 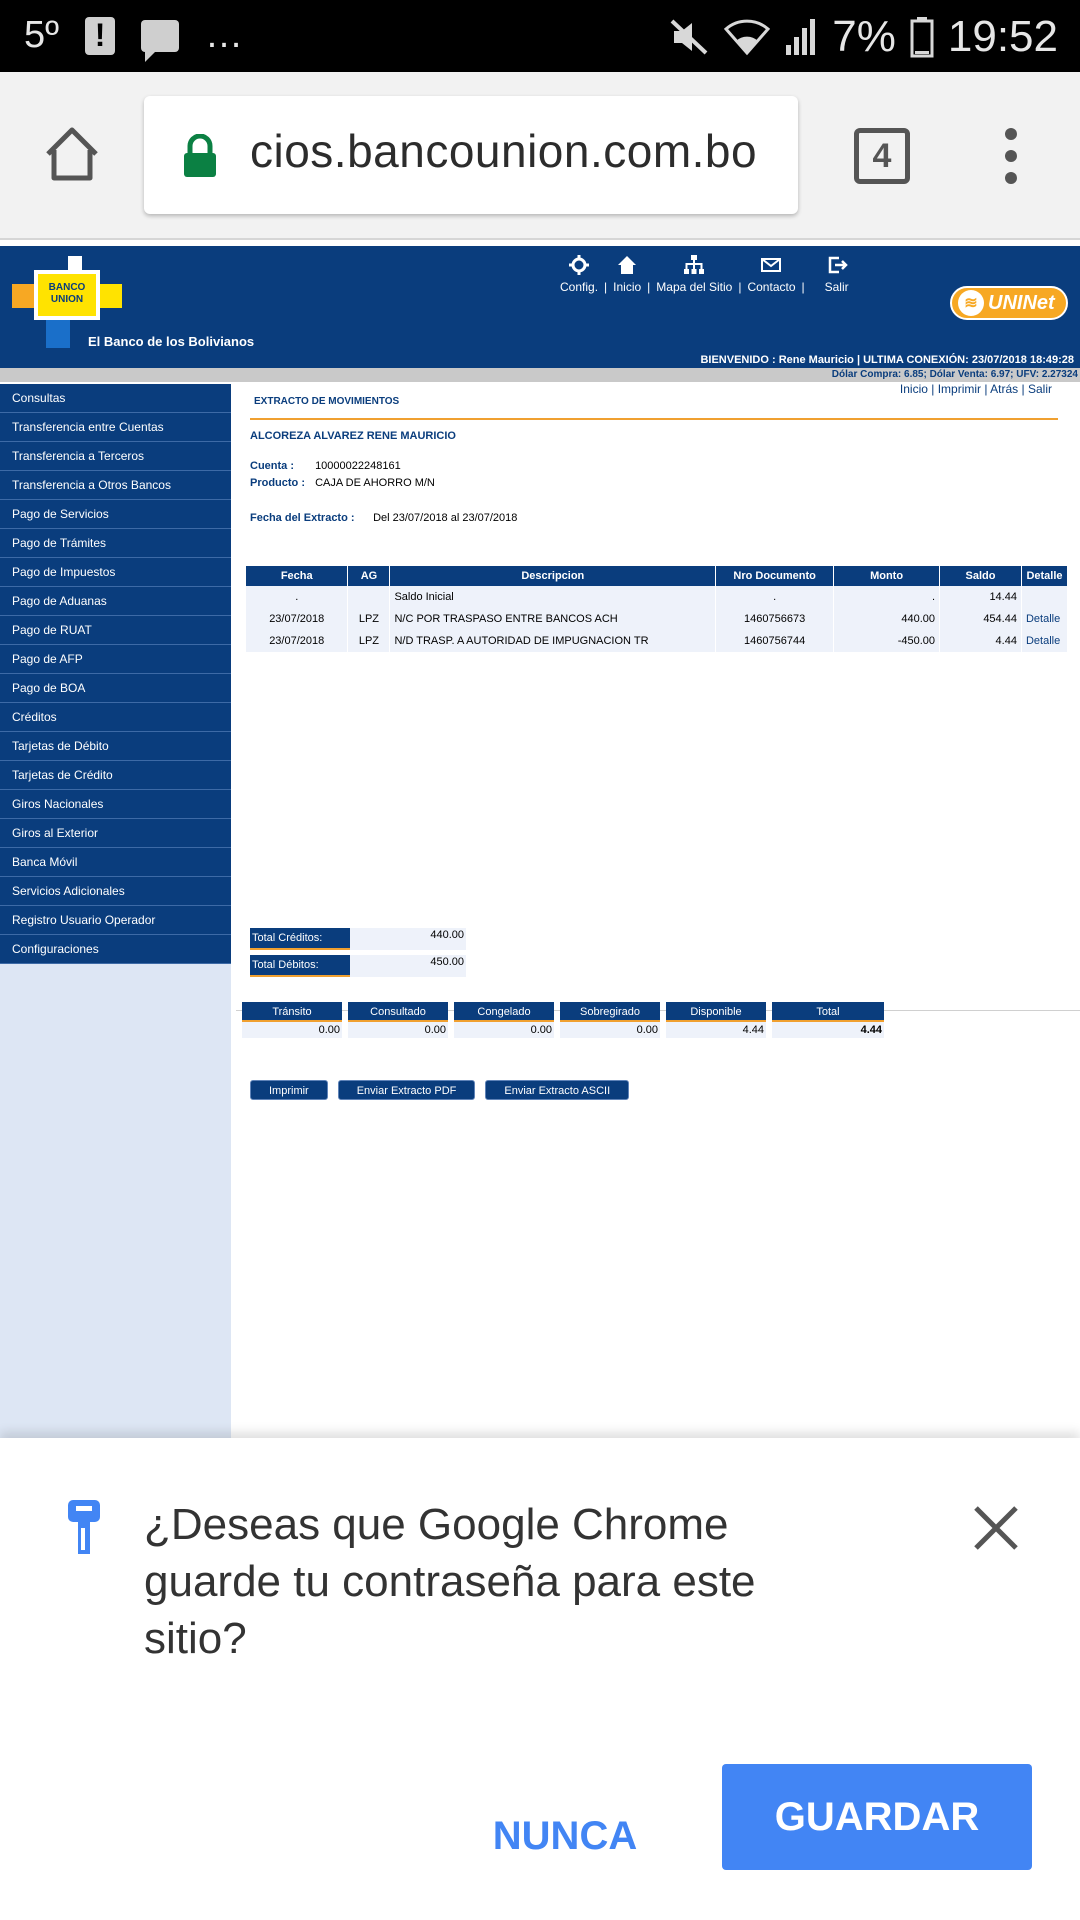 What do you see at coordinates (627, 274) in the screenshot?
I see `nav-inicio: Inicio` at bounding box center [627, 274].